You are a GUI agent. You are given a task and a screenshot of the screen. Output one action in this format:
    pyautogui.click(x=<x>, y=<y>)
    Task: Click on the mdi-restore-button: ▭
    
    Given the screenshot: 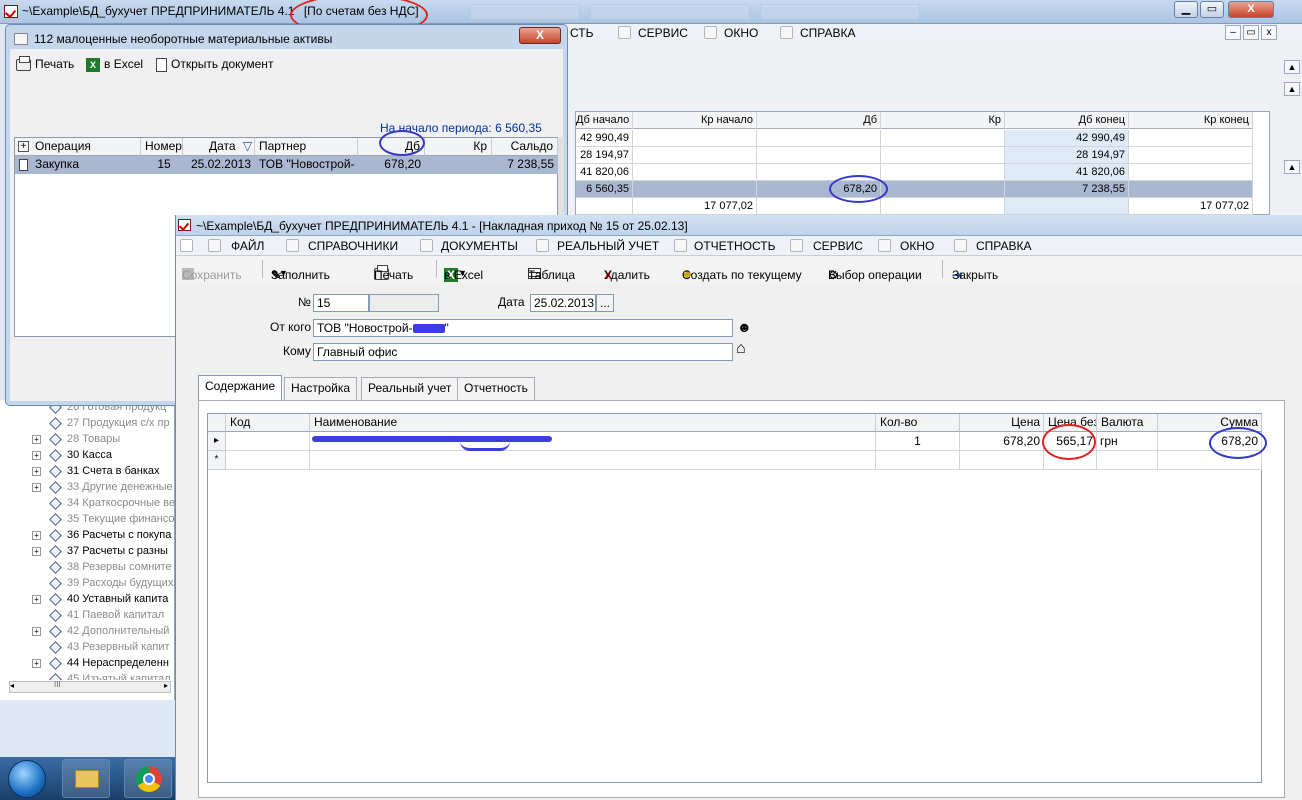 What is the action you would take?
    pyautogui.click(x=1251, y=32)
    